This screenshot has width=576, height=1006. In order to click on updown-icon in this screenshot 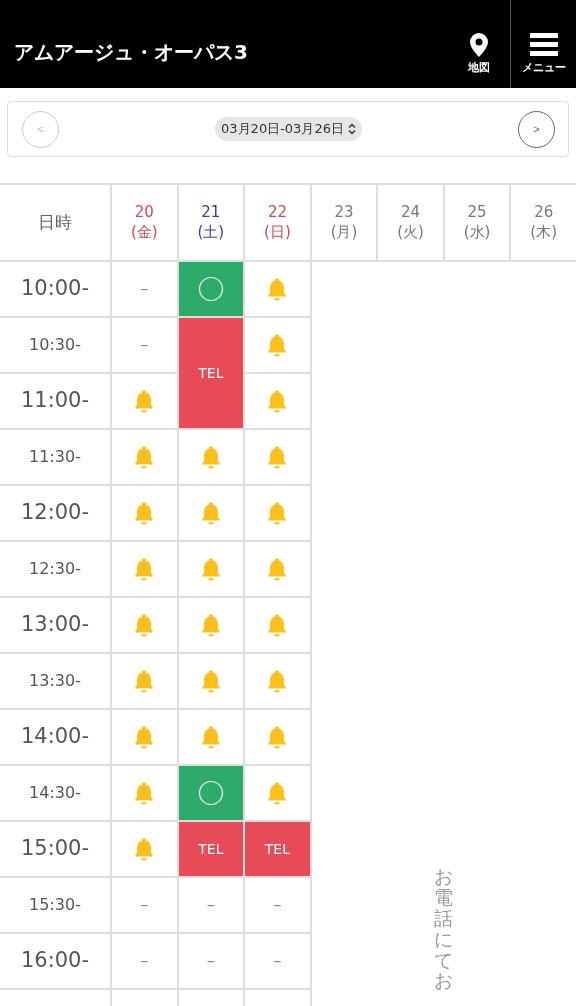, I will do `click(351, 129)`.